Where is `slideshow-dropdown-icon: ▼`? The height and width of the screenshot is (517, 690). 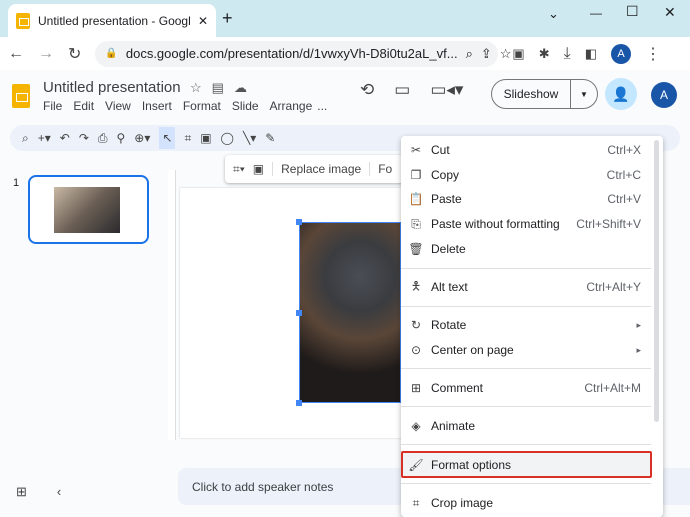 slideshow-dropdown-icon: ▼ is located at coordinates (584, 94).